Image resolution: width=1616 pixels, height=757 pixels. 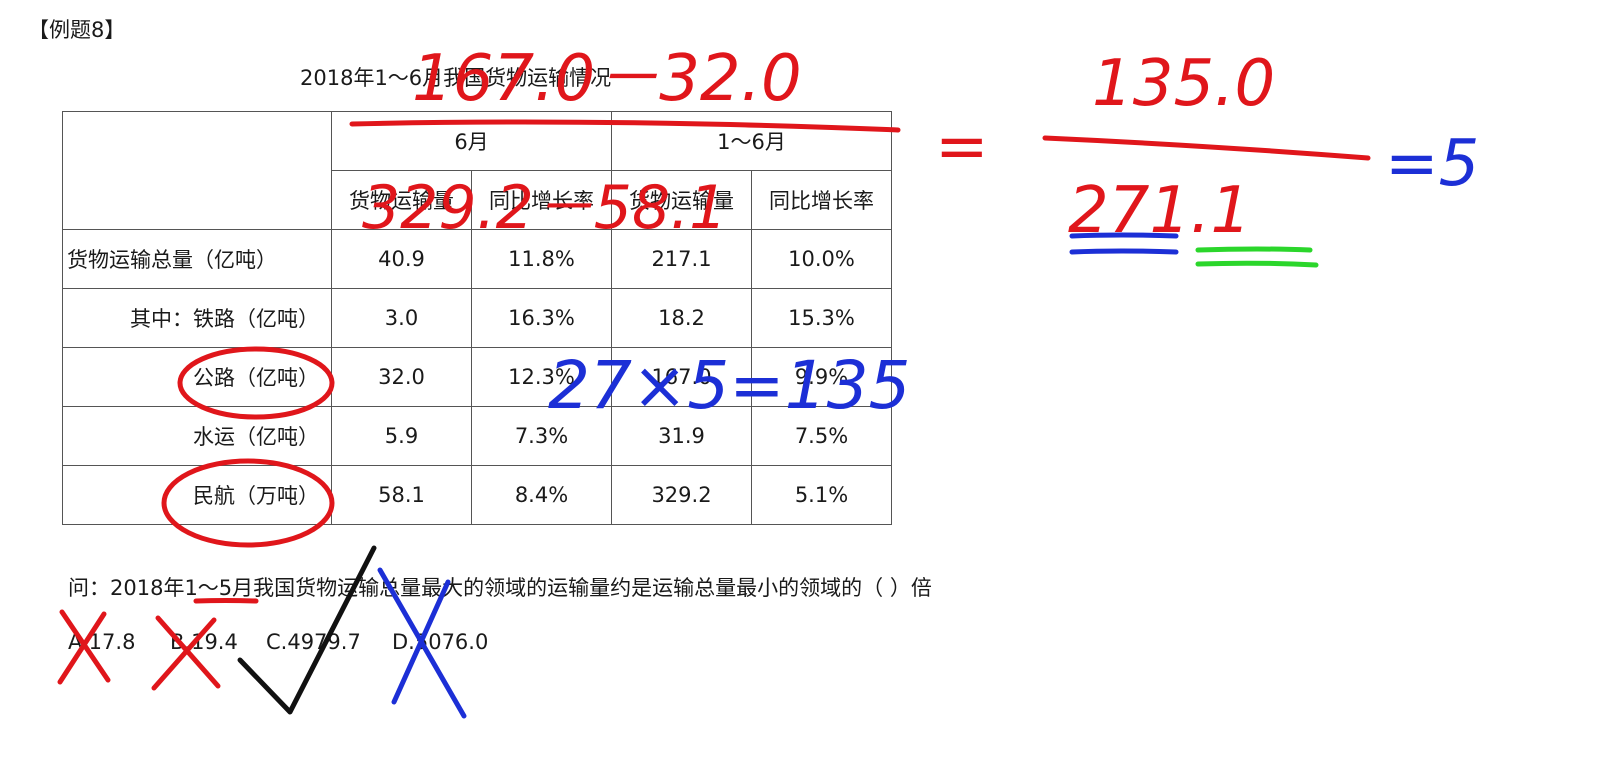 What do you see at coordinates (625, 126) in the screenshot?
I see `fraction-bar-red` at bounding box center [625, 126].